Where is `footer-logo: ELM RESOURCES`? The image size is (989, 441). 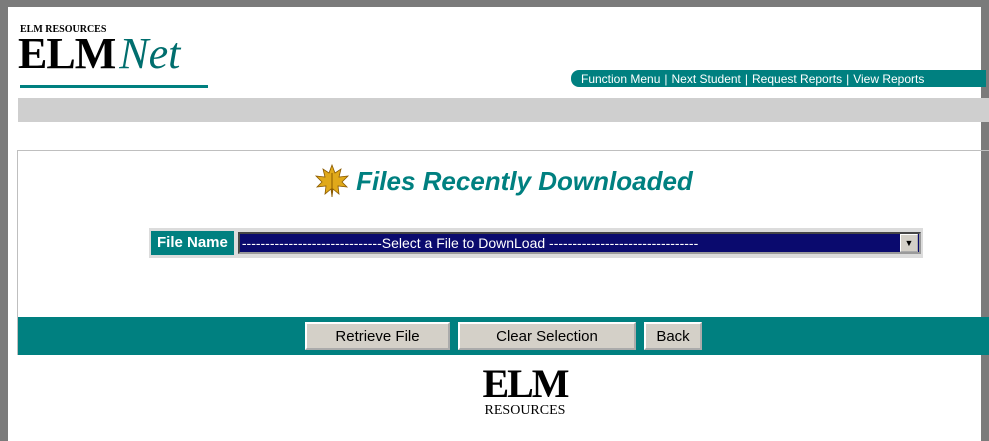
footer-logo: ELM RESOURCES is located at coordinates (525, 394).